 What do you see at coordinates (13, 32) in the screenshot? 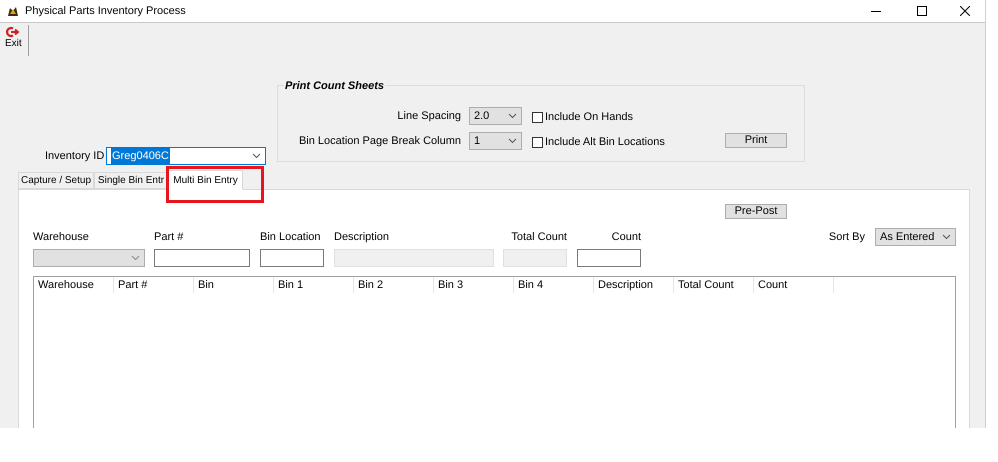
I see `exit-icon` at bounding box center [13, 32].